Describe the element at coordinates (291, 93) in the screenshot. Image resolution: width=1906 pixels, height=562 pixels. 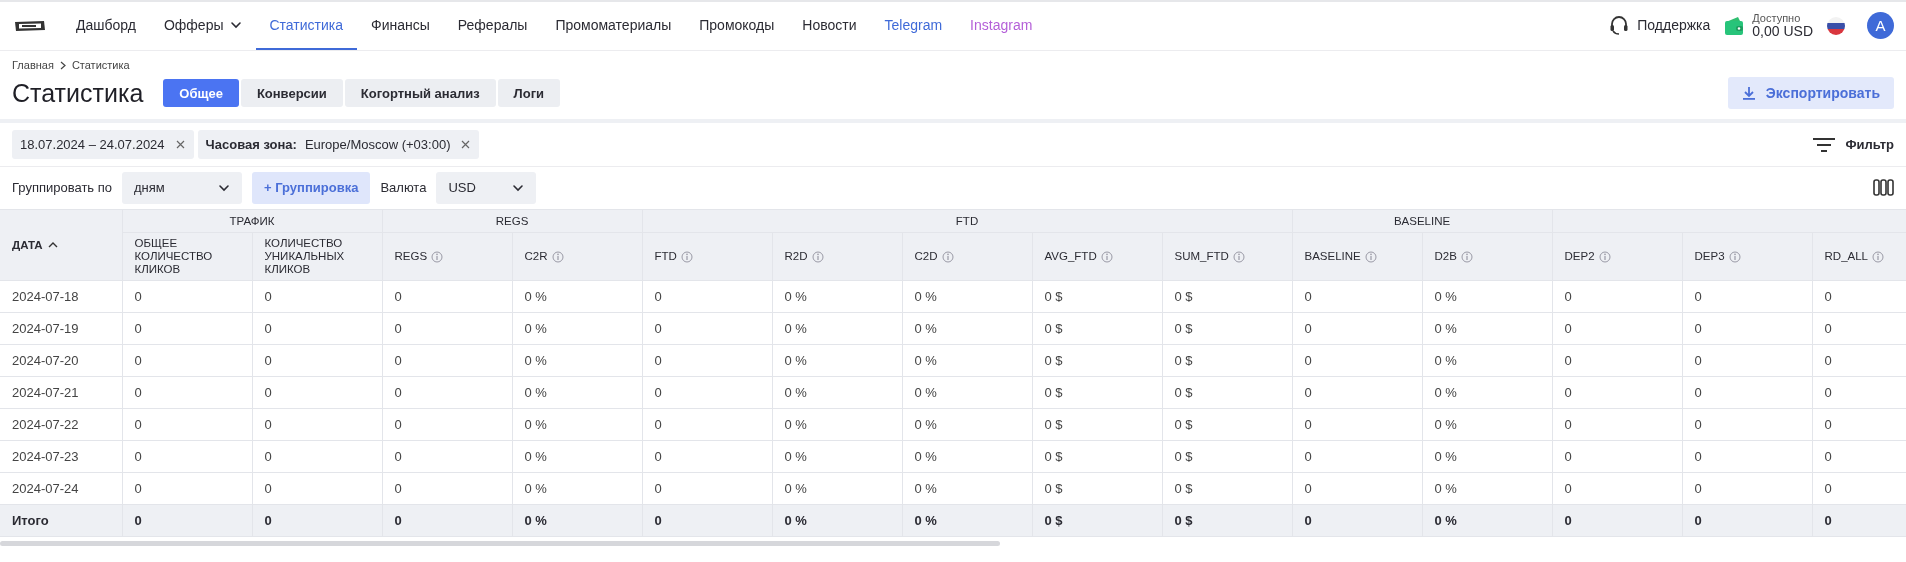
I see `tab: Конверсии` at that location.